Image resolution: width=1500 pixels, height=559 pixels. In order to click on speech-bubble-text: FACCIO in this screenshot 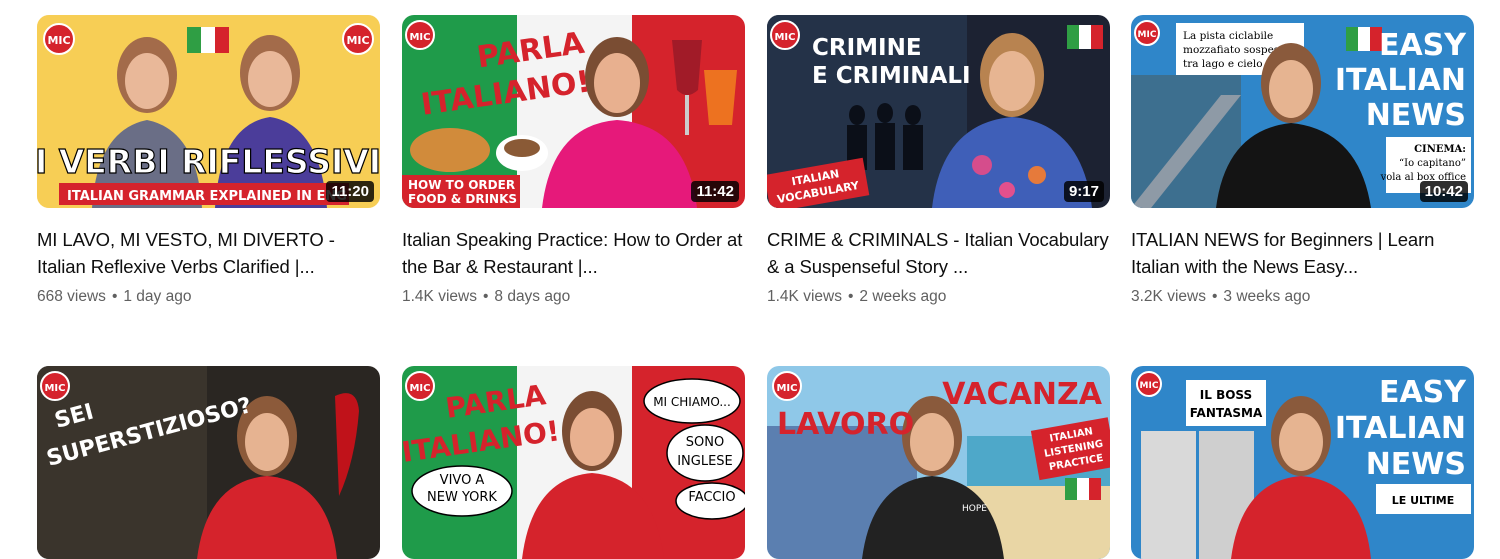, I will do `click(711, 497)`.